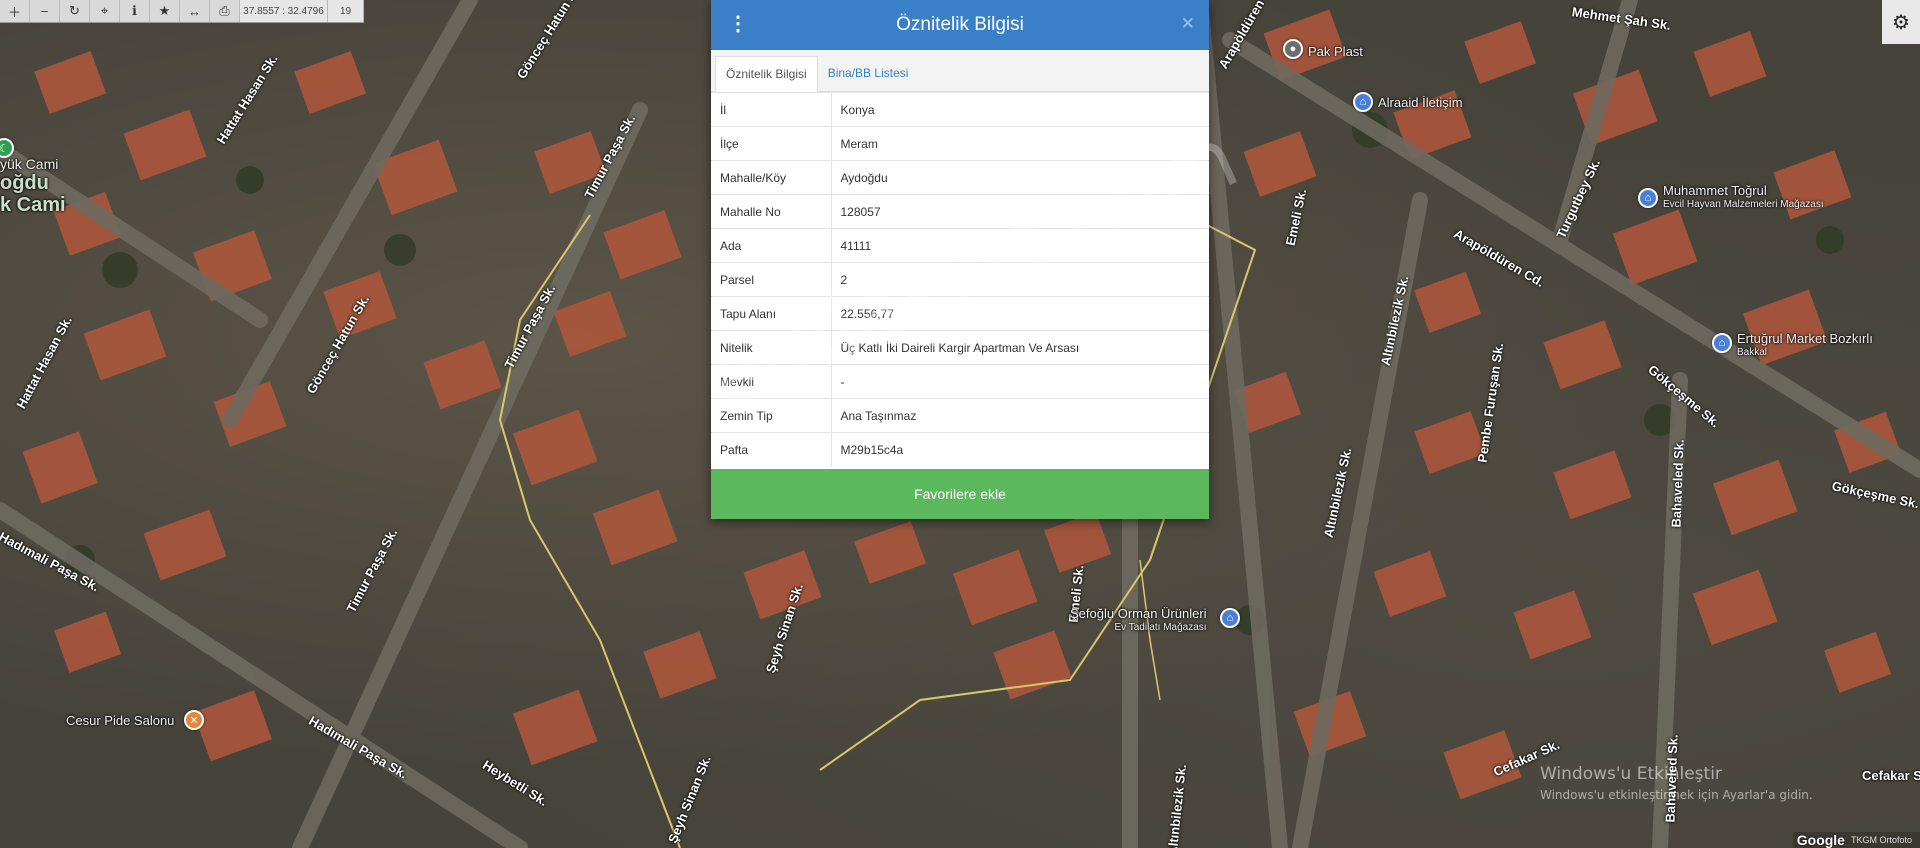 The image size is (1920, 848). I want to click on zoom-out-icon: −, so click(45, 11).